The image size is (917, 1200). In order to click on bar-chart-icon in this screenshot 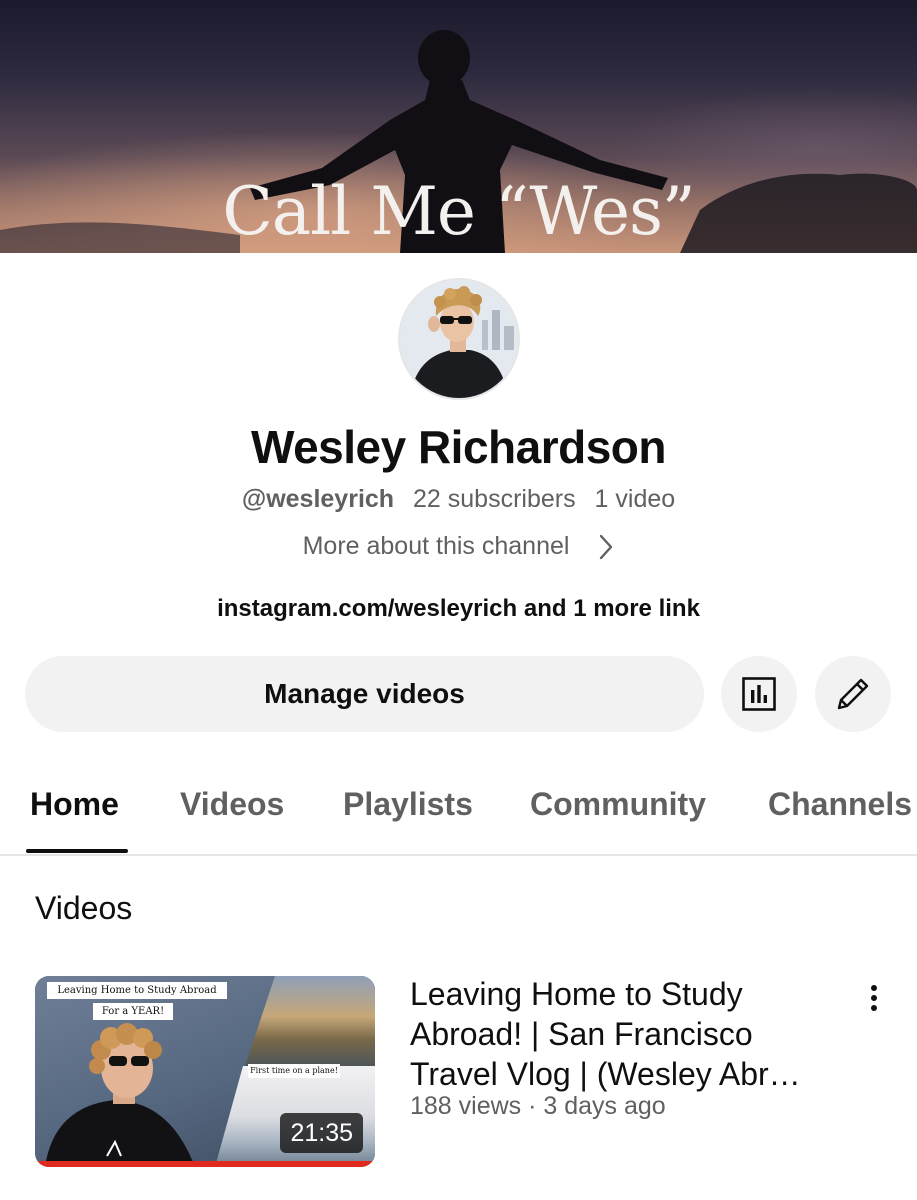, I will do `click(759, 694)`.